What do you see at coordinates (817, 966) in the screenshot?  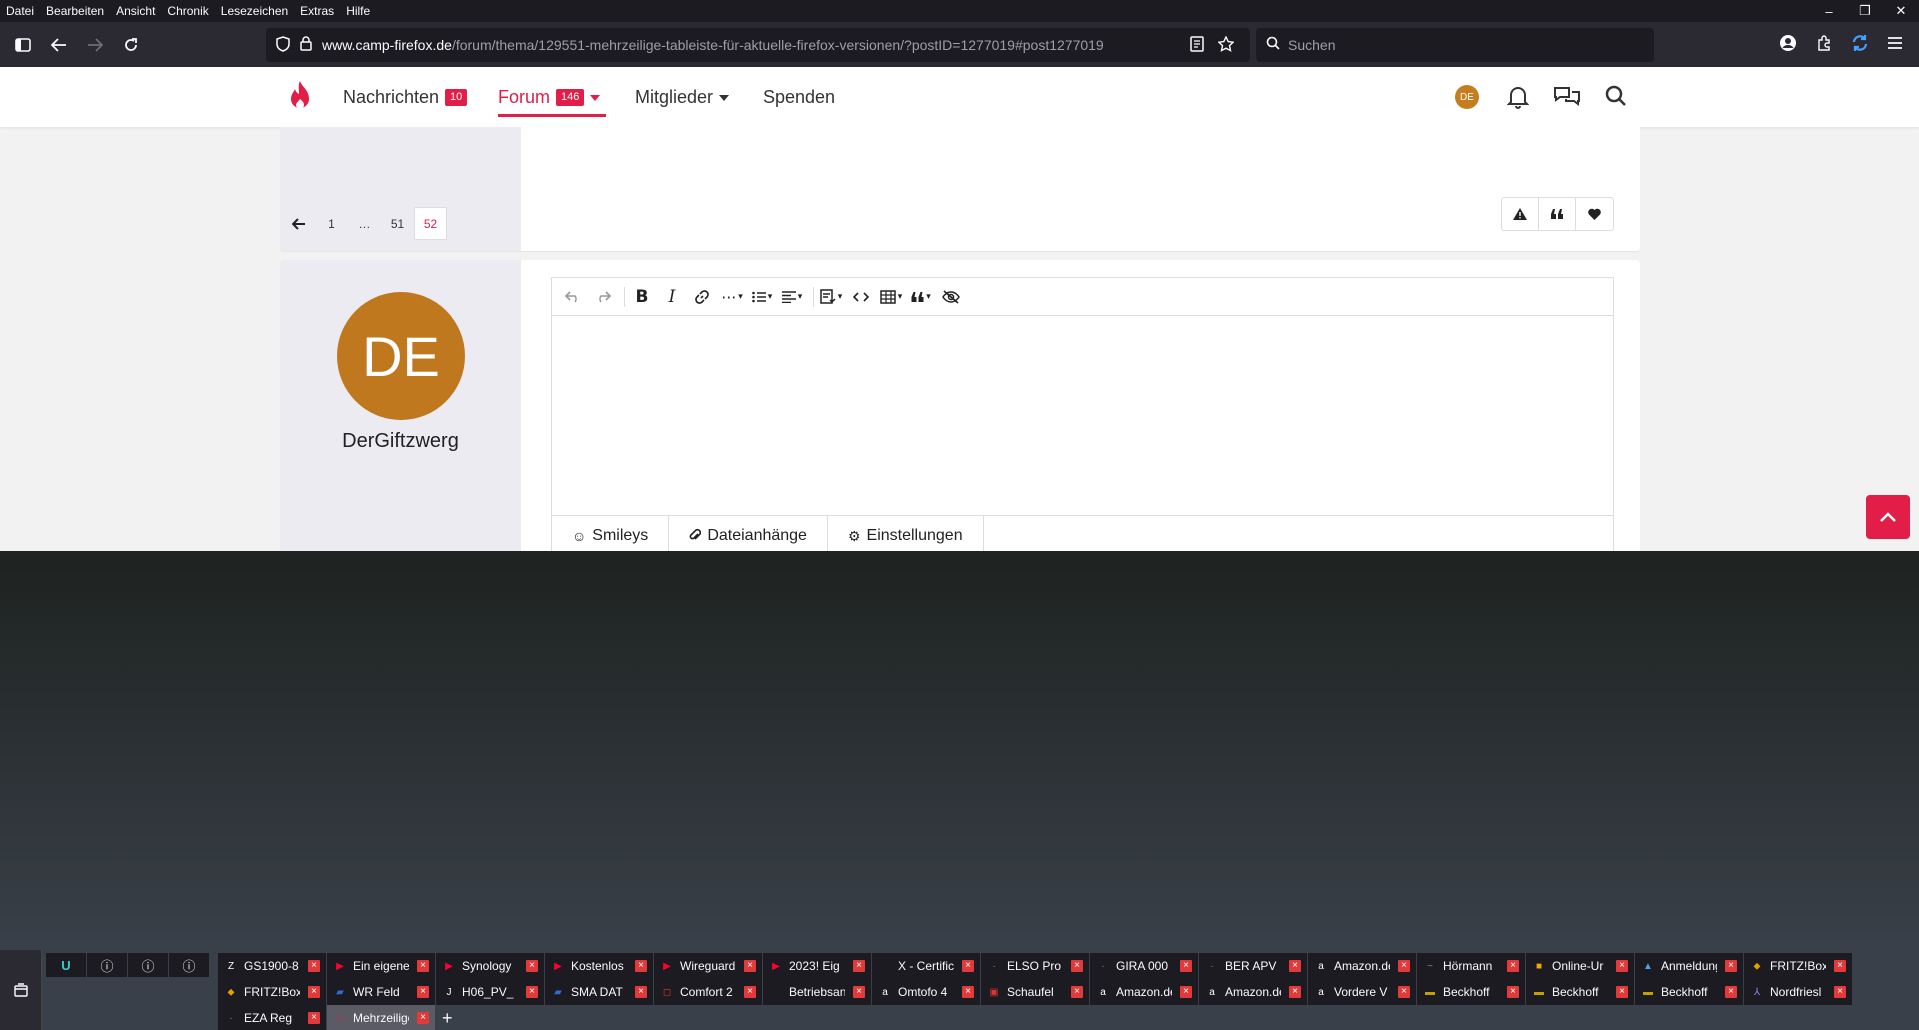 I see `browser-tab: ▶ 2023! Eig ×` at bounding box center [817, 966].